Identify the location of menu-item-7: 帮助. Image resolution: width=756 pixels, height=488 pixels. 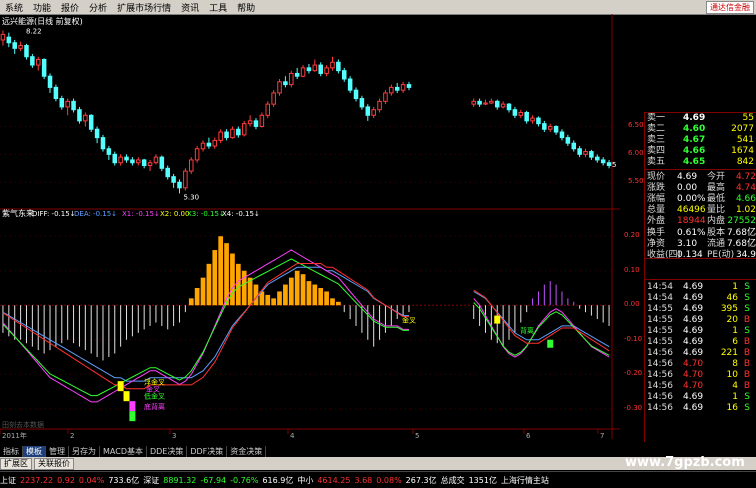
(246, 7).